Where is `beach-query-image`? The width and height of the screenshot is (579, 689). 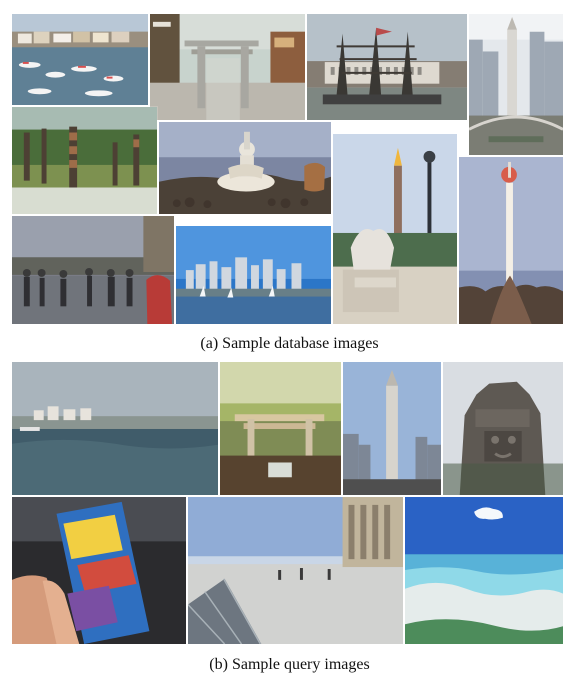 beach-query-image is located at coordinates (484, 570).